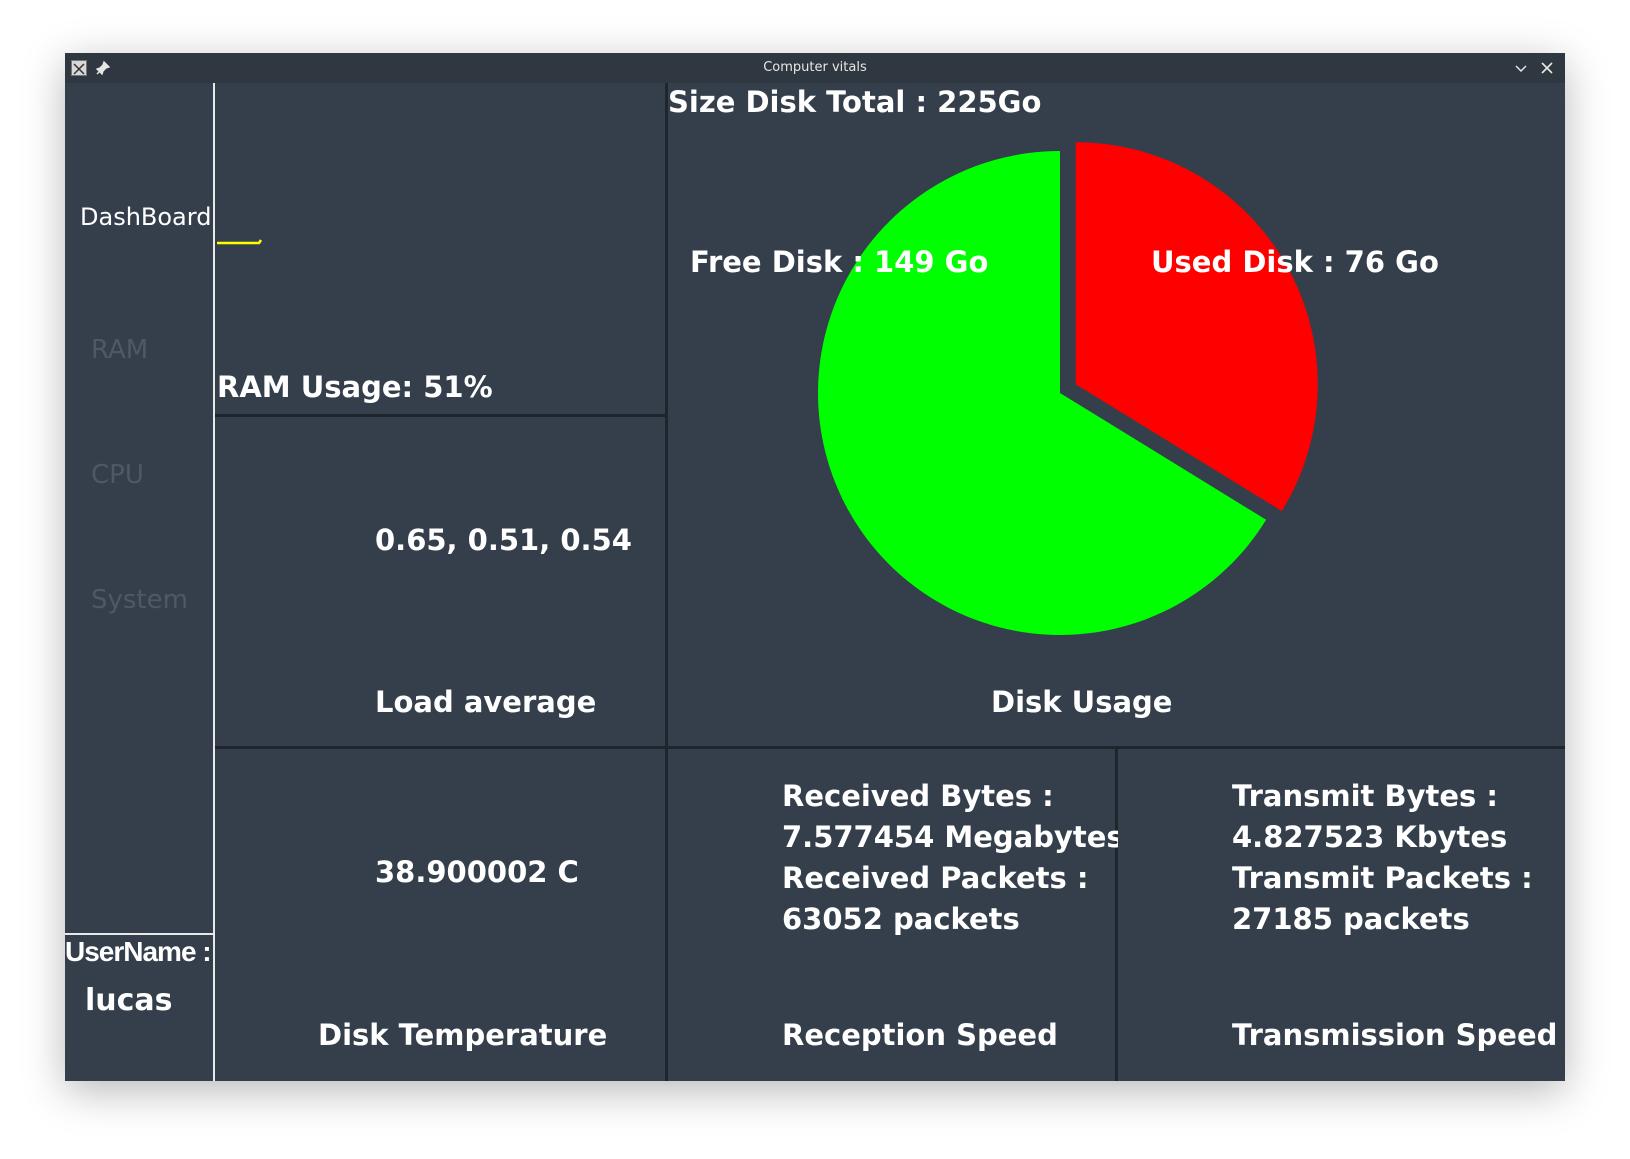 The height and width of the screenshot is (1159, 1630). What do you see at coordinates (953, 837) in the screenshot?
I see `received-bytes-value: 7.577454 Megabytes` at bounding box center [953, 837].